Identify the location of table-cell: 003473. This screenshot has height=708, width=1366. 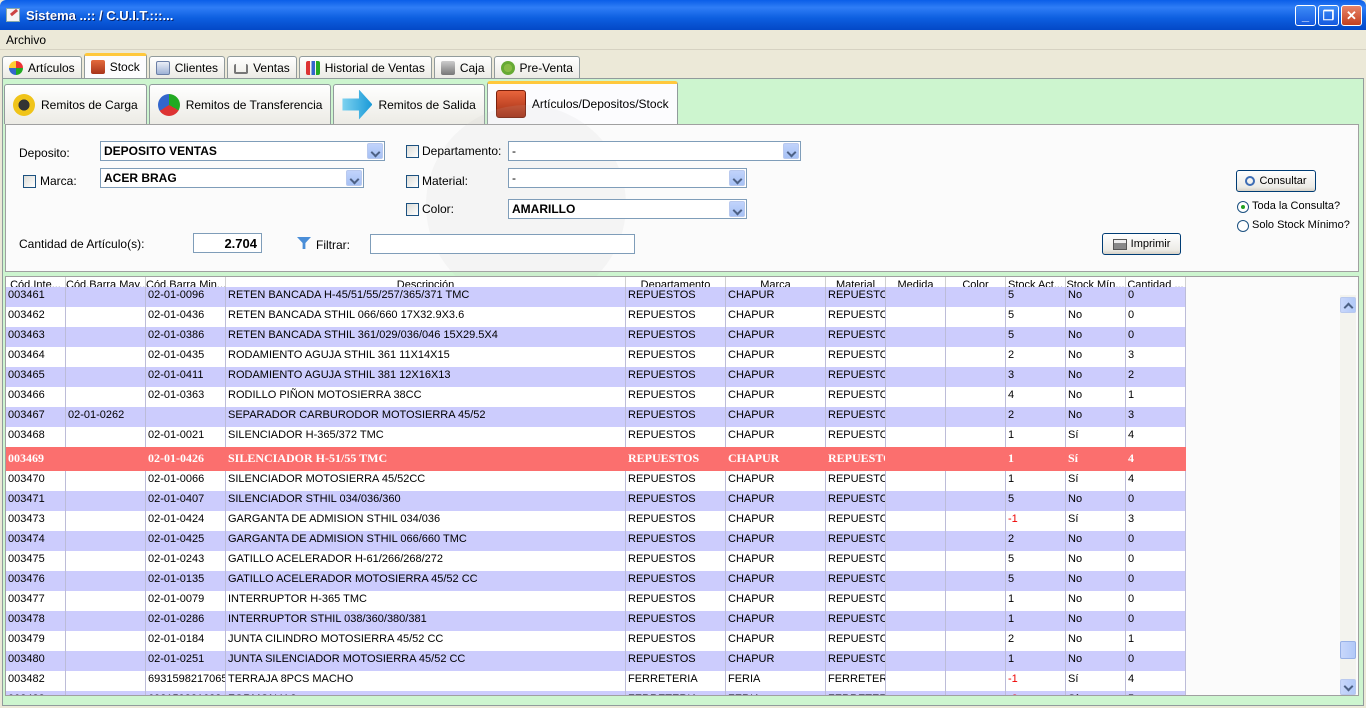
(36, 521).